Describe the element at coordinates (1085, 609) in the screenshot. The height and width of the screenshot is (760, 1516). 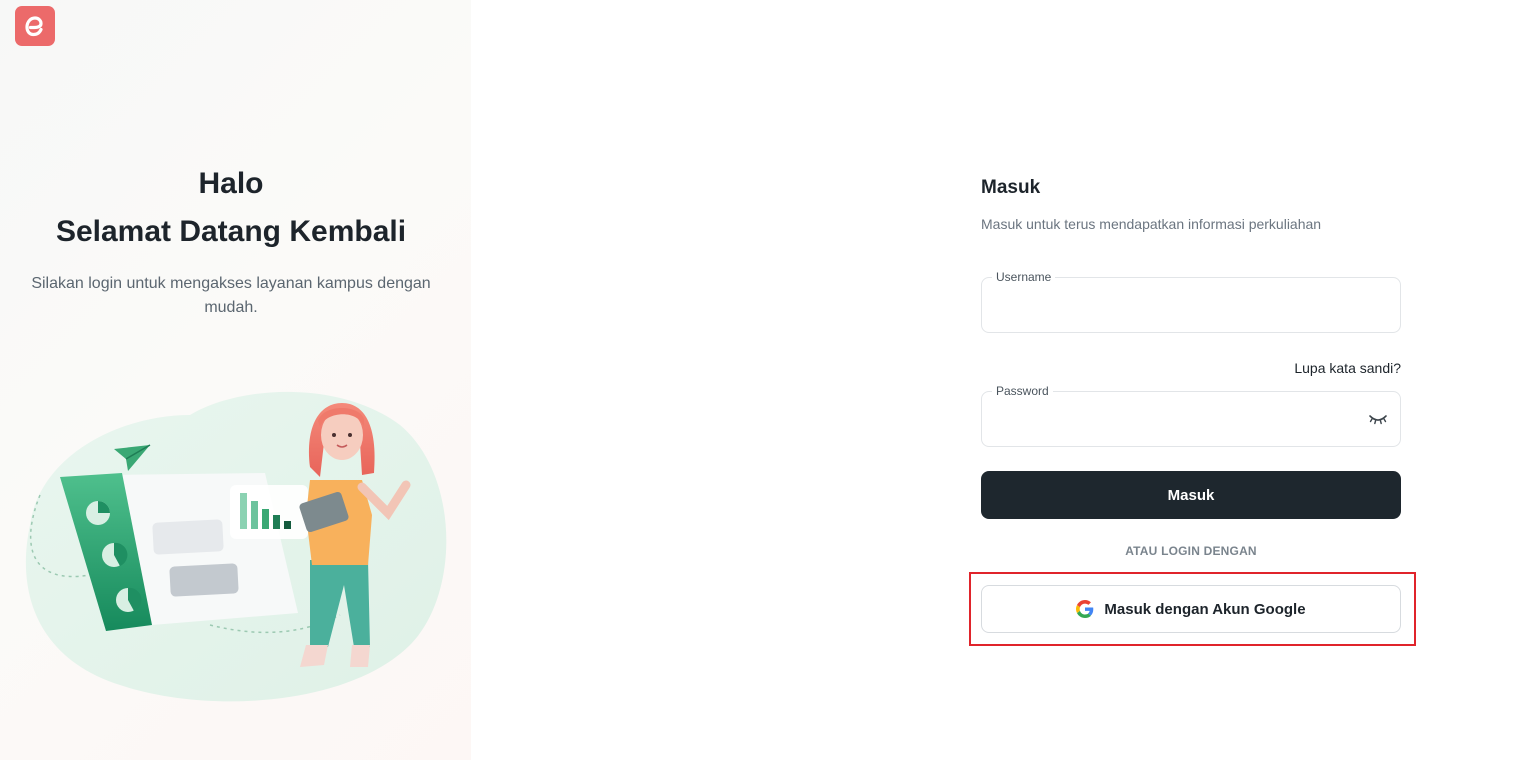
I see `google-icon` at that location.